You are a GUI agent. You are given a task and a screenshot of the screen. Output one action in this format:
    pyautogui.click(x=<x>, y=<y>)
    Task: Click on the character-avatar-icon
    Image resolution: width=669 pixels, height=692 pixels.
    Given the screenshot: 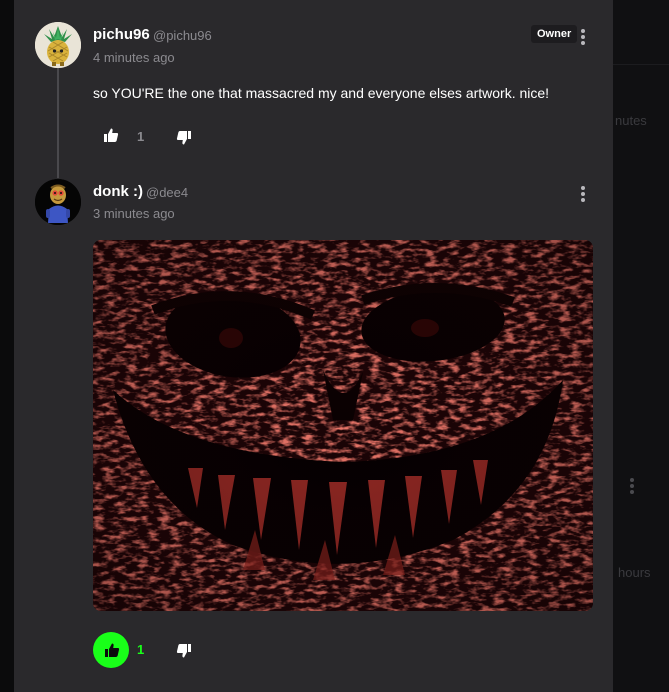 What is the action you would take?
    pyautogui.click(x=58, y=202)
    